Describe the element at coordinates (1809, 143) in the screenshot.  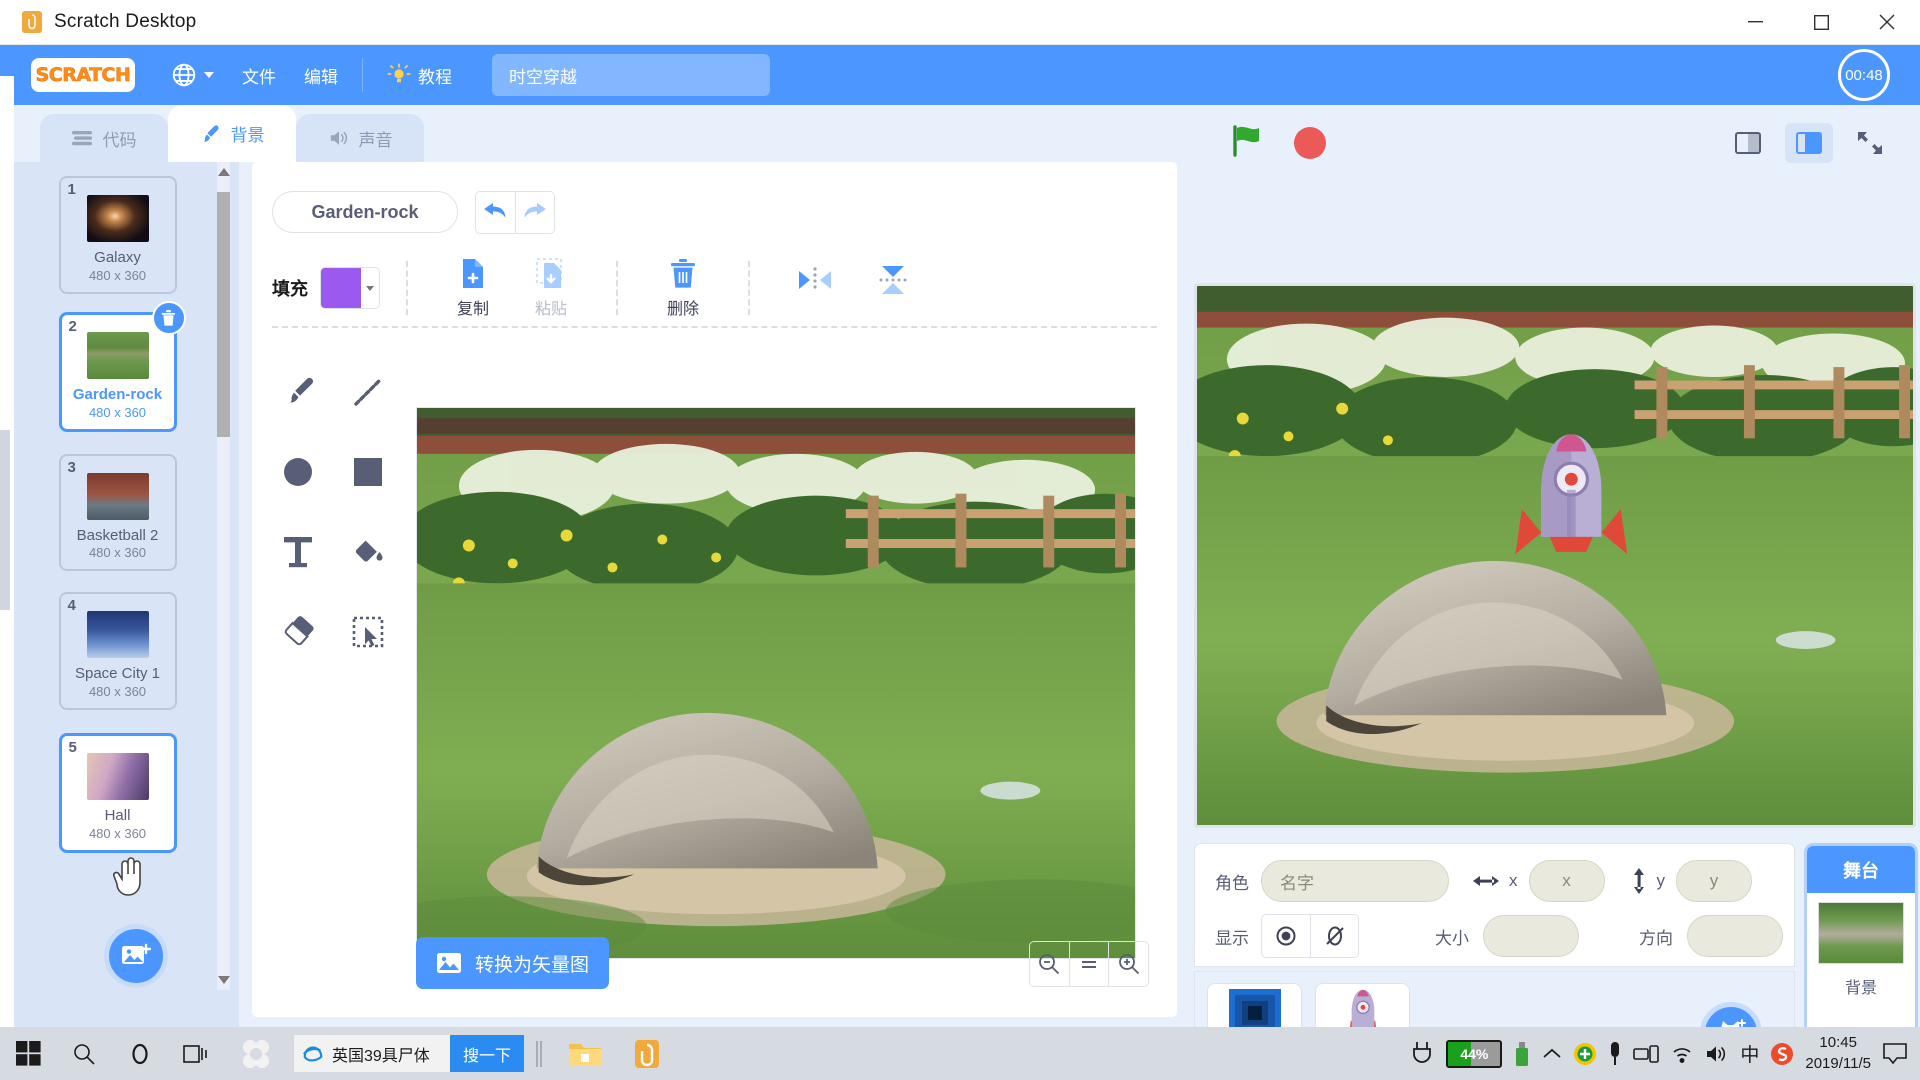
I see `large-stage-button` at that location.